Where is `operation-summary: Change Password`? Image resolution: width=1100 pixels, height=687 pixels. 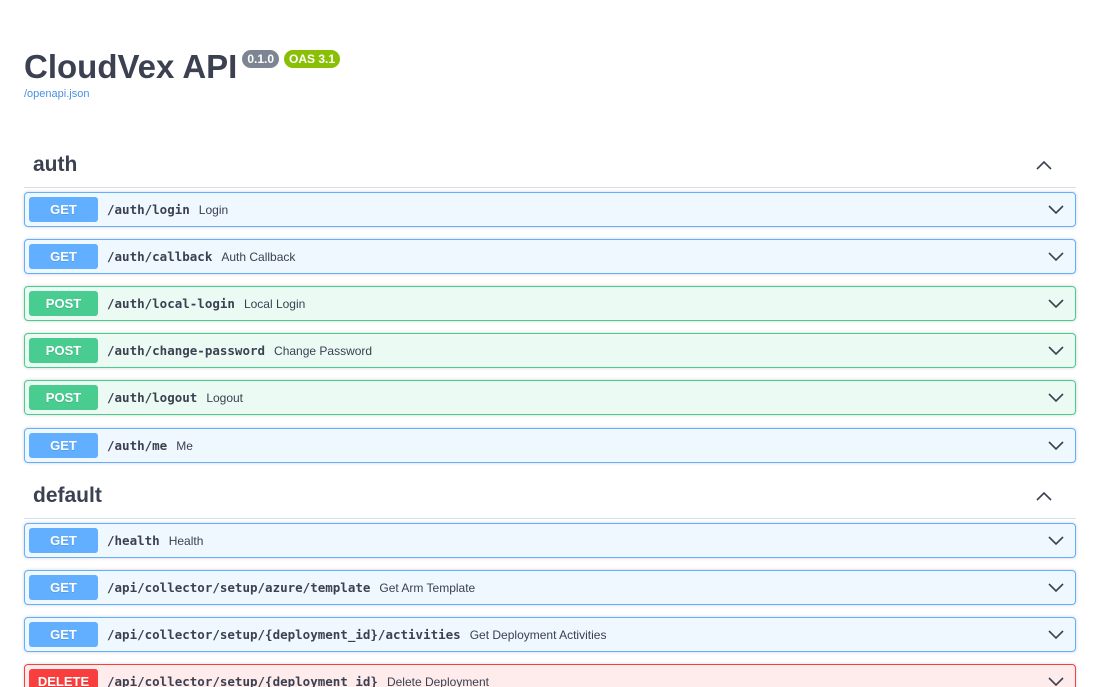 operation-summary: Change Password is located at coordinates (323, 350).